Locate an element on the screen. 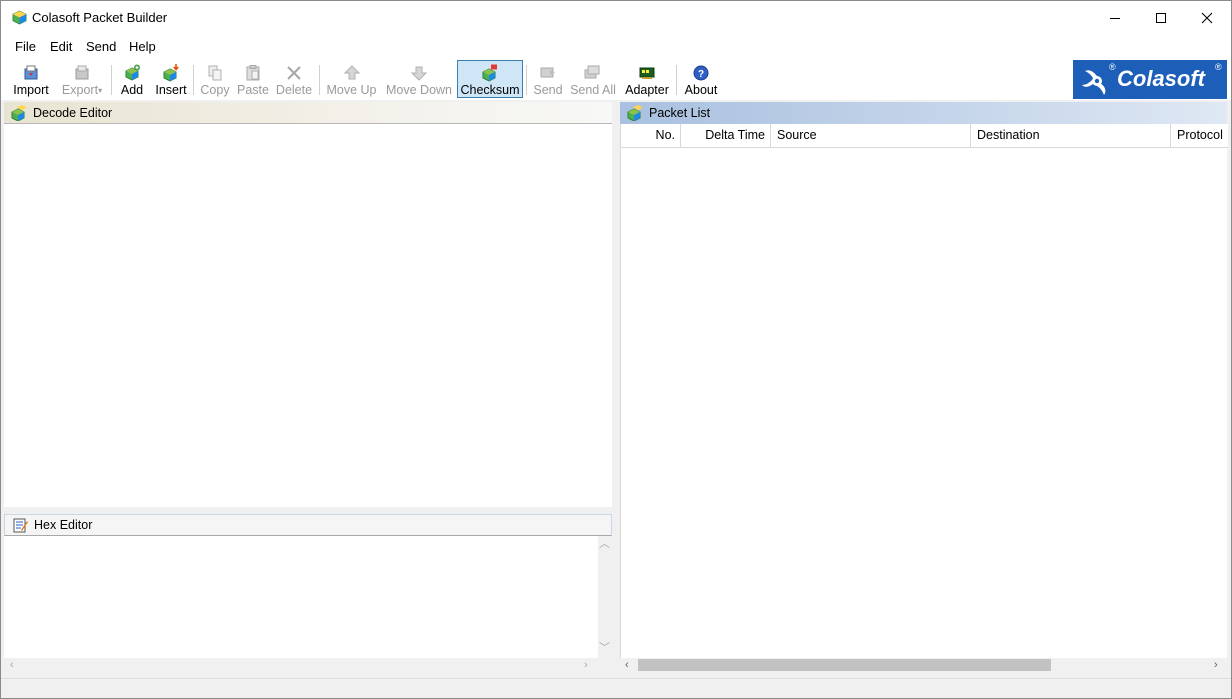 The width and height of the screenshot is (1232, 699). column-header-source: Source is located at coordinates (871, 136).